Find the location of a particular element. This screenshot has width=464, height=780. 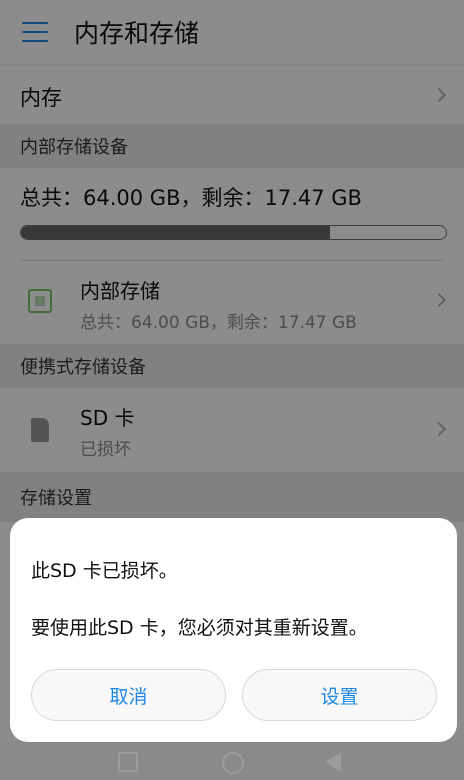

dialog-message-body: 要使用此SD 卡，您必须对其重新设置。 is located at coordinates (199, 628).